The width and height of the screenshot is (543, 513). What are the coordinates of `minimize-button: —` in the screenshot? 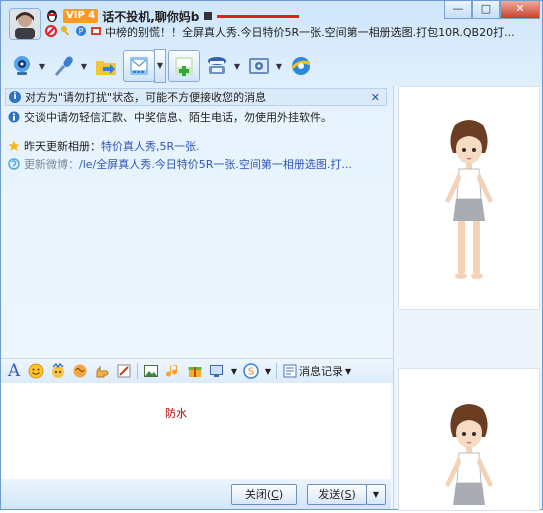 It's located at (458, 10).